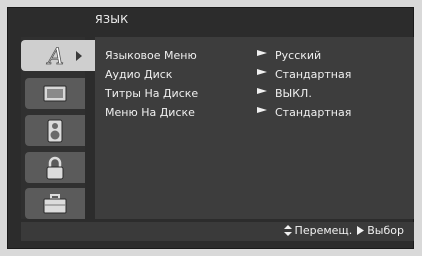  What do you see at coordinates (298, 55) in the screenshot?
I see `row-value: Русский` at bounding box center [298, 55].